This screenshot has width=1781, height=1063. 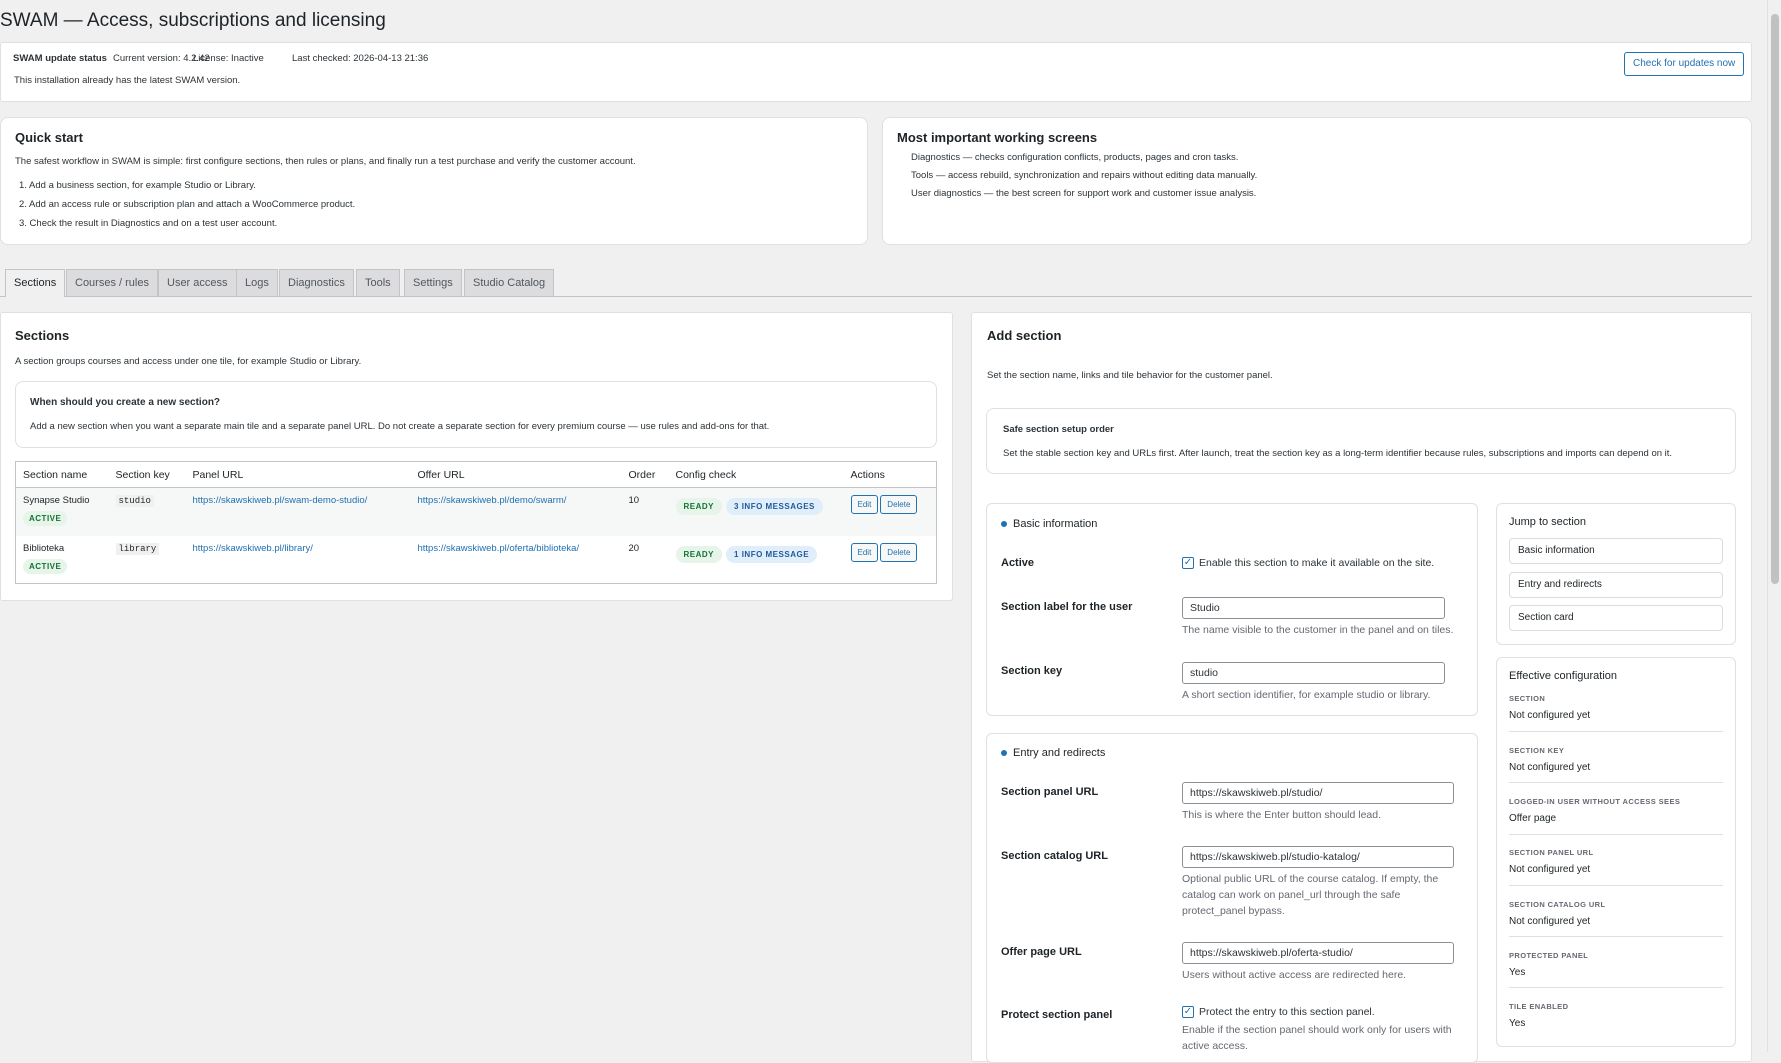 What do you see at coordinates (1057, 1015) in the screenshot?
I see `protect-panel-label: Protect section panel` at bounding box center [1057, 1015].